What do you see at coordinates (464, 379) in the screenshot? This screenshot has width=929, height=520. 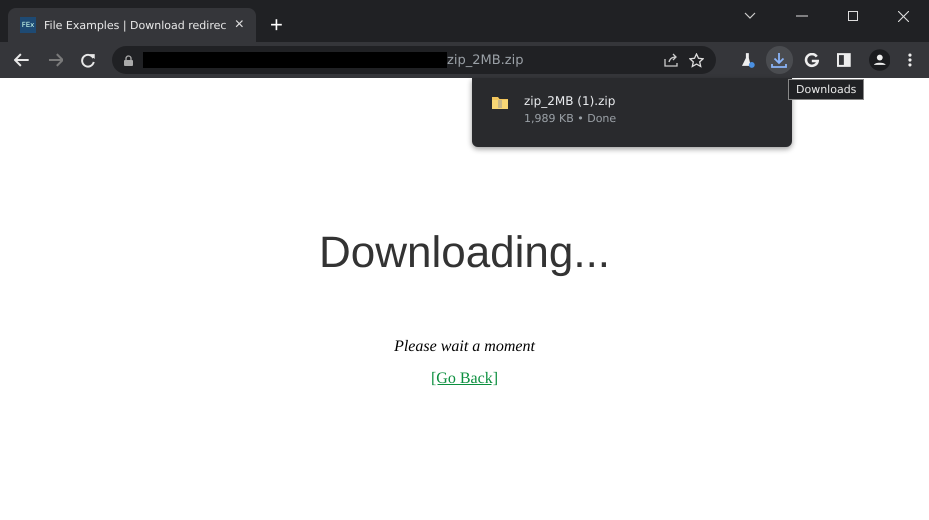 I see `go-back-link: [Go Back]` at bounding box center [464, 379].